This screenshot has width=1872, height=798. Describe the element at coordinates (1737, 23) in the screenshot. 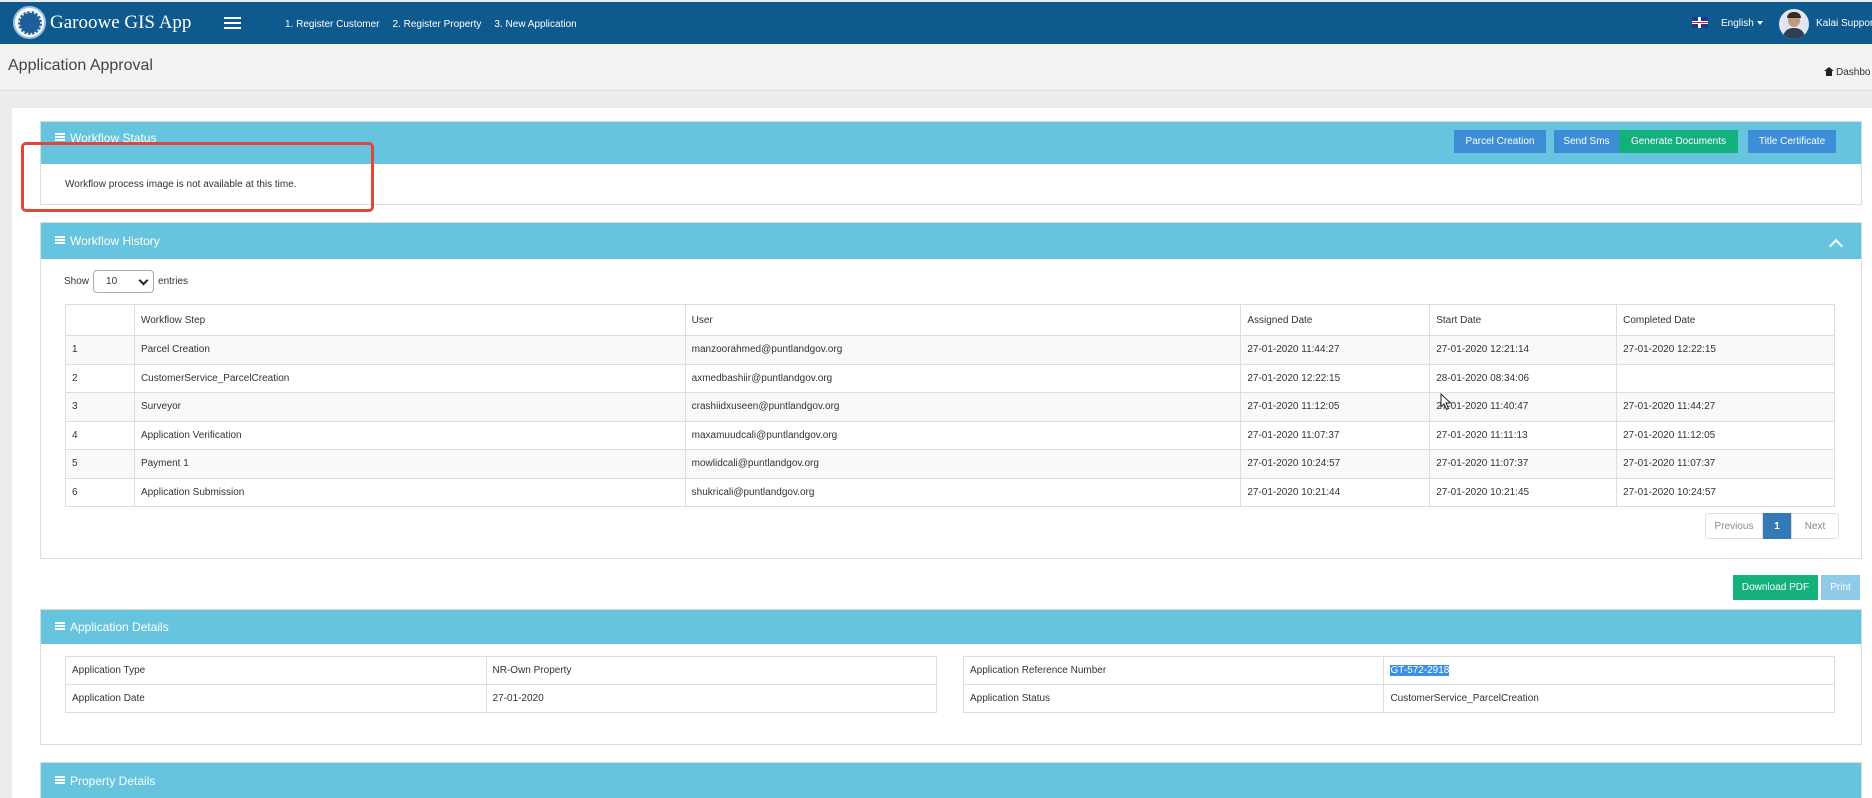

I see `language-label: English` at that location.